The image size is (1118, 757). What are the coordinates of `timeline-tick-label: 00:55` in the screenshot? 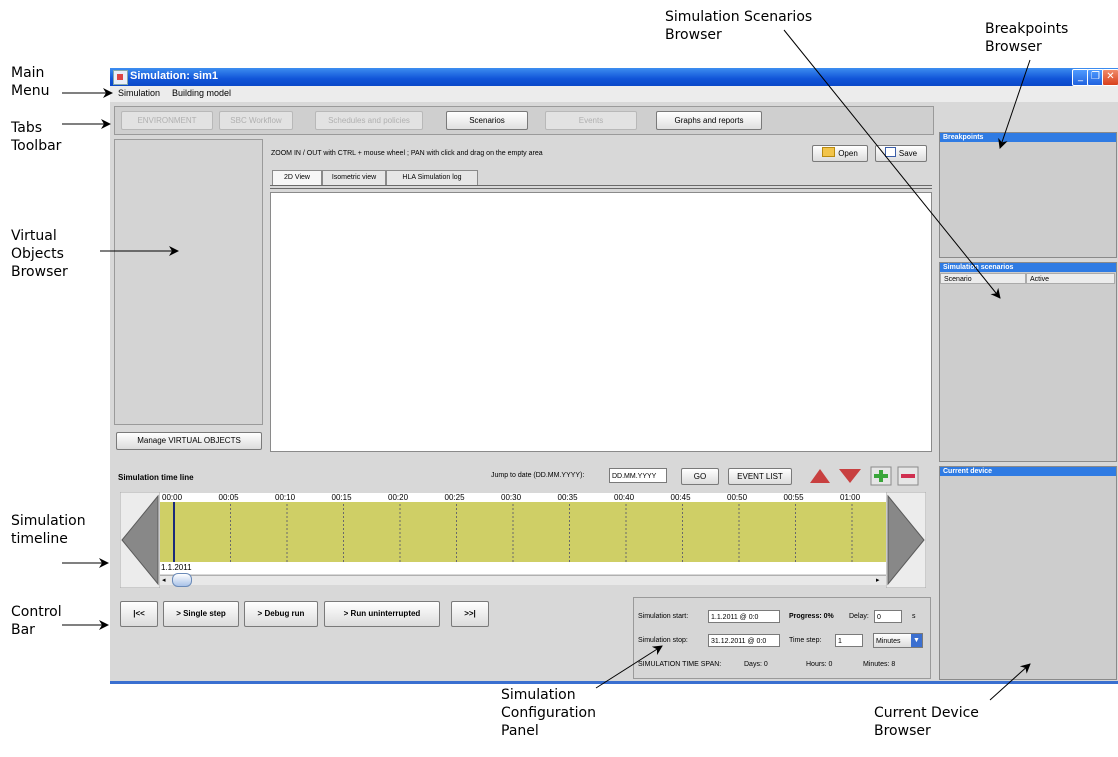 It's located at (794, 497).